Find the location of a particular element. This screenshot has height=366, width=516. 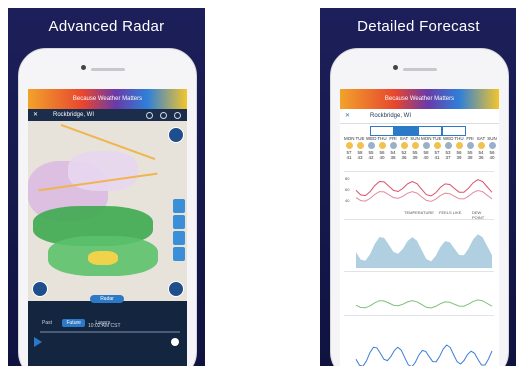

forecast-day: WED 53 37 is located at coordinates (448, 148).